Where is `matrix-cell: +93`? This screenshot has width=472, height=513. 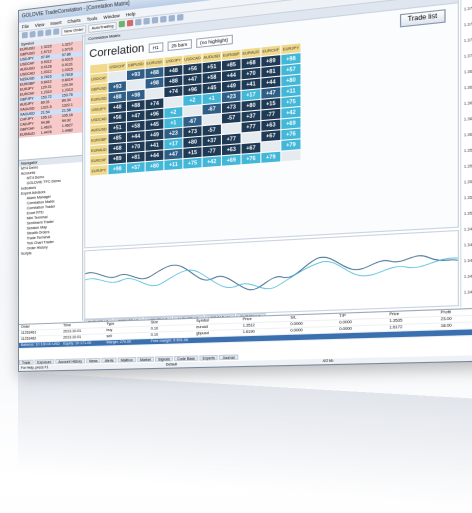 matrix-cell: +93 is located at coordinates (117, 87).